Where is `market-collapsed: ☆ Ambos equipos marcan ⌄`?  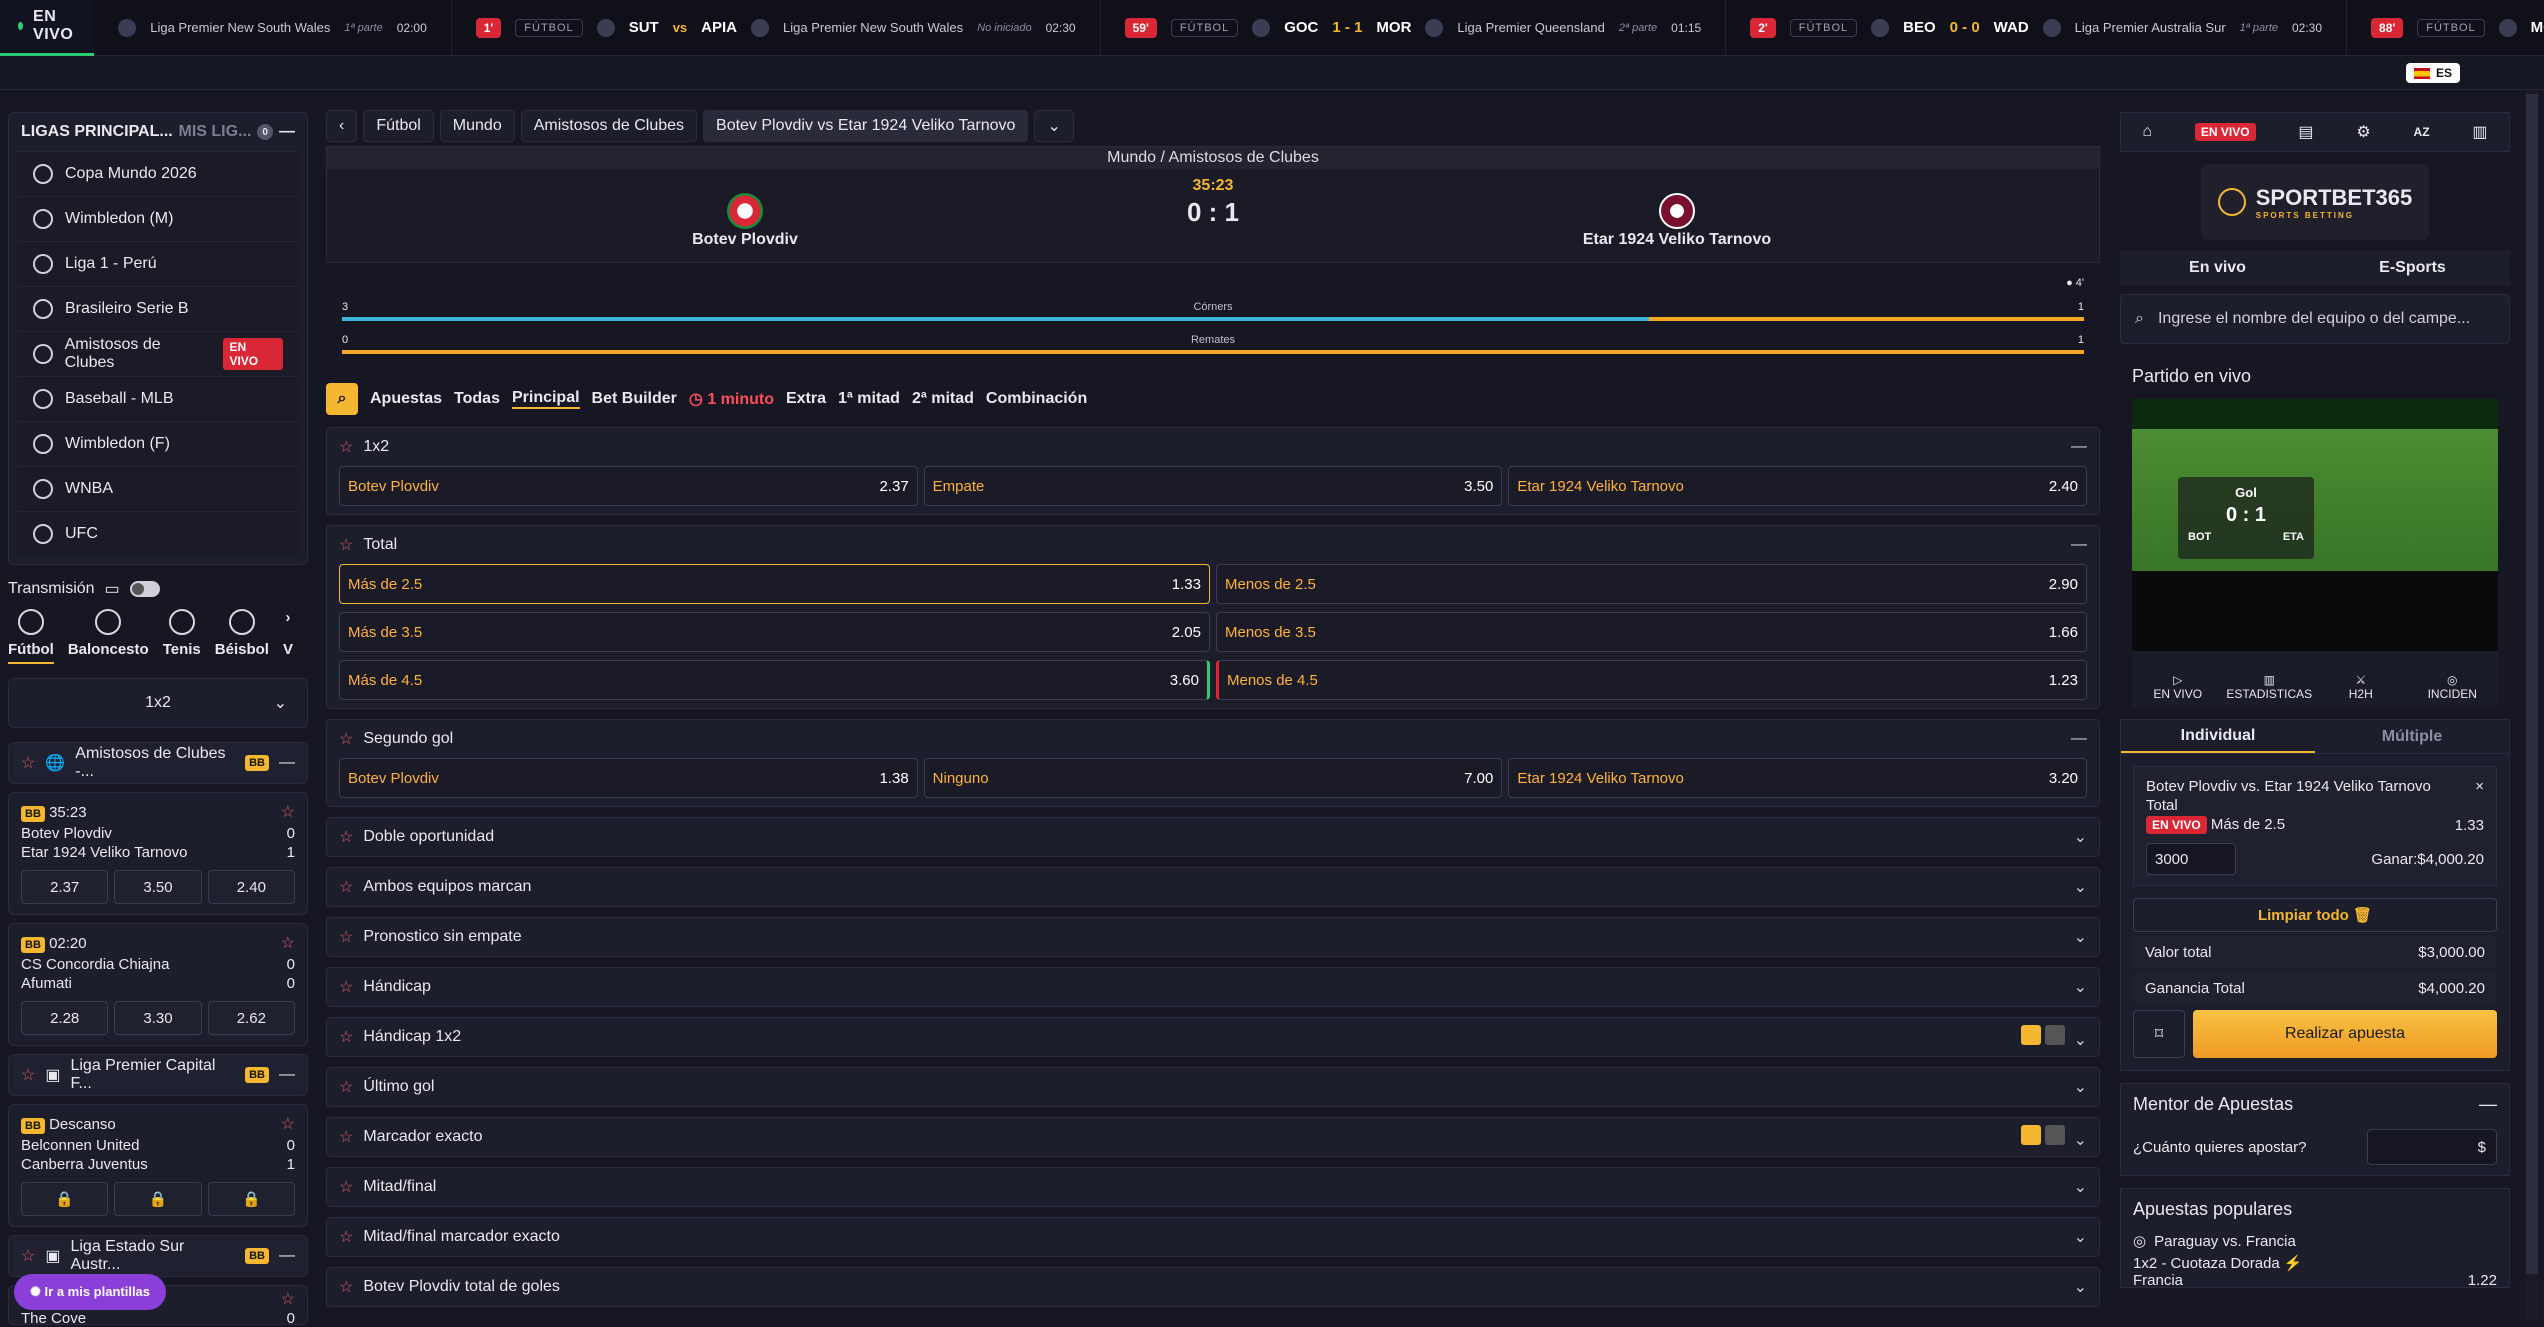 market-collapsed: ☆ Ambos equipos marcan ⌄ is located at coordinates (1213, 887).